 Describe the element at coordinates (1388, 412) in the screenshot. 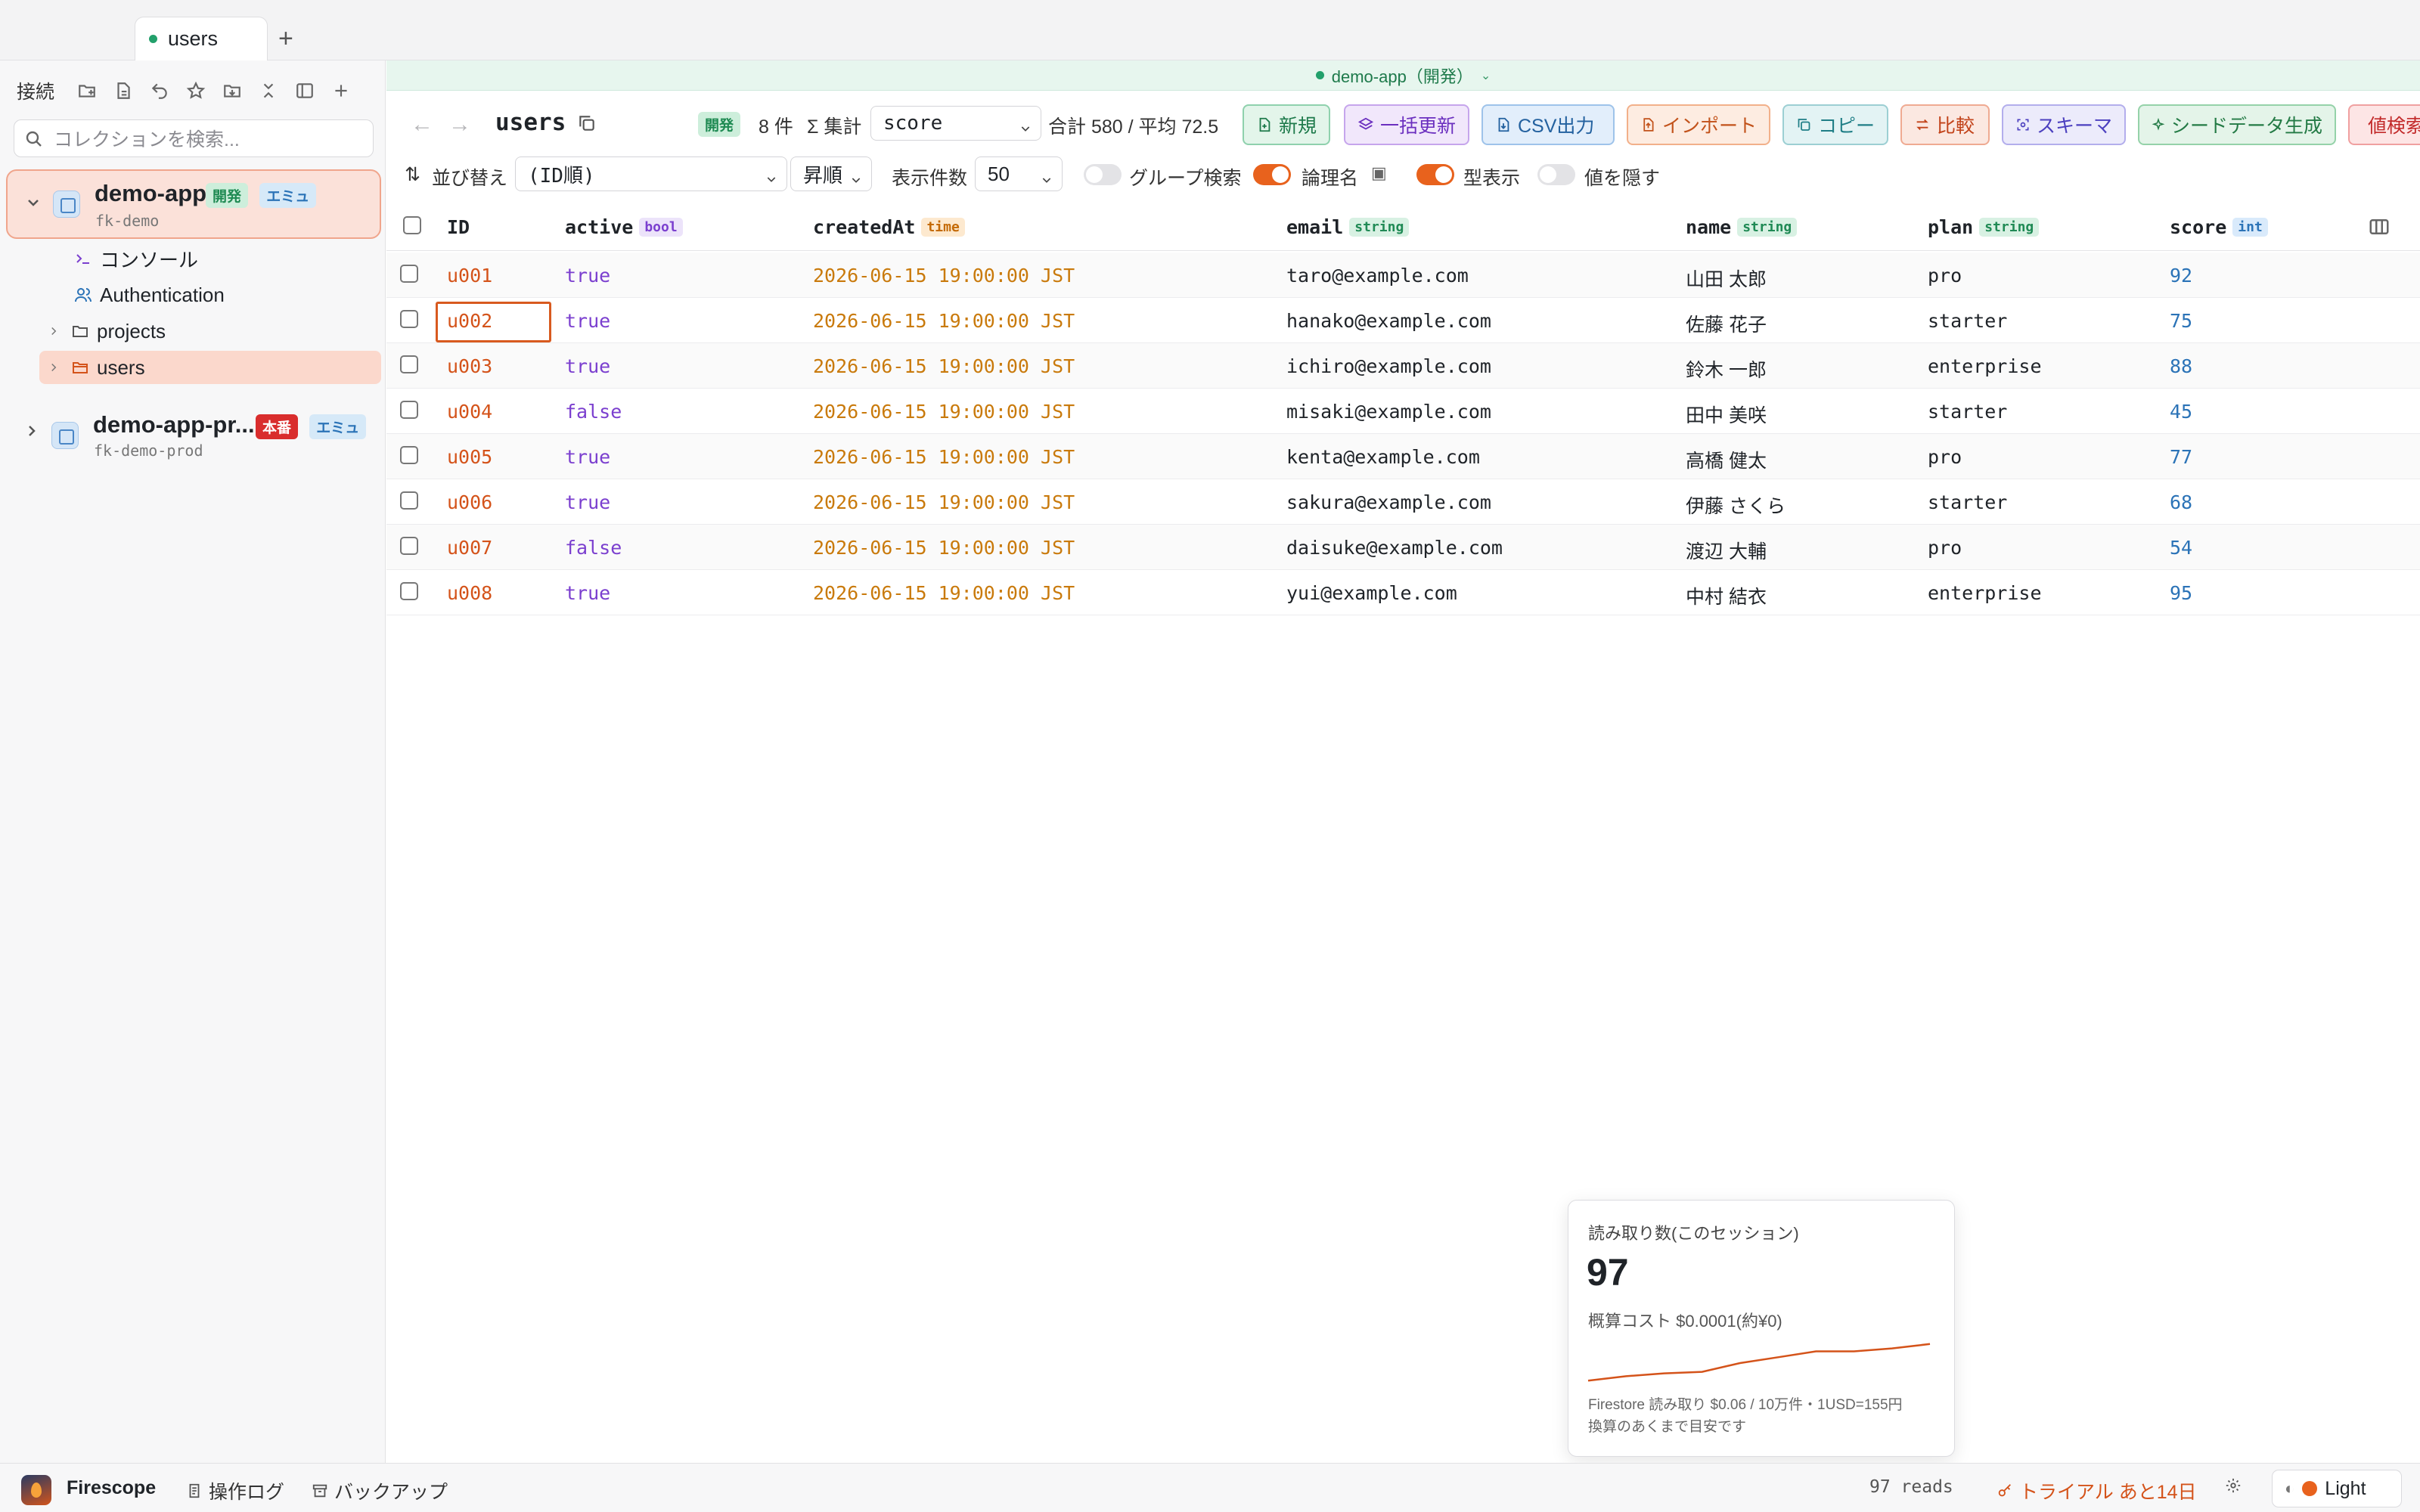

I see `cell-email: misaki@example.com` at that location.